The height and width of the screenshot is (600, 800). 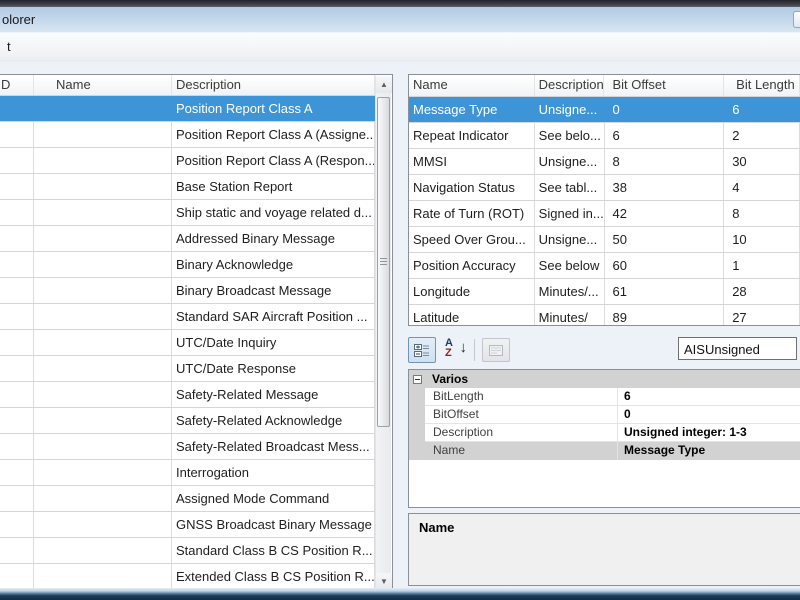 What do you see at coordinates (450, 379) in the screenshot?
I see `category-label: Varios` at bounding box center [450, 379].